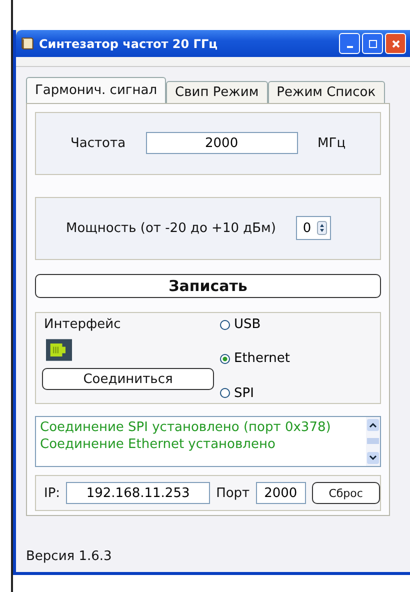 The width and height of the screenshot is (410, 592). What do you see at coordinates (322, 228) in the screenshot?
I see `spin-arrows-icon` at bounding box center [322, 228].